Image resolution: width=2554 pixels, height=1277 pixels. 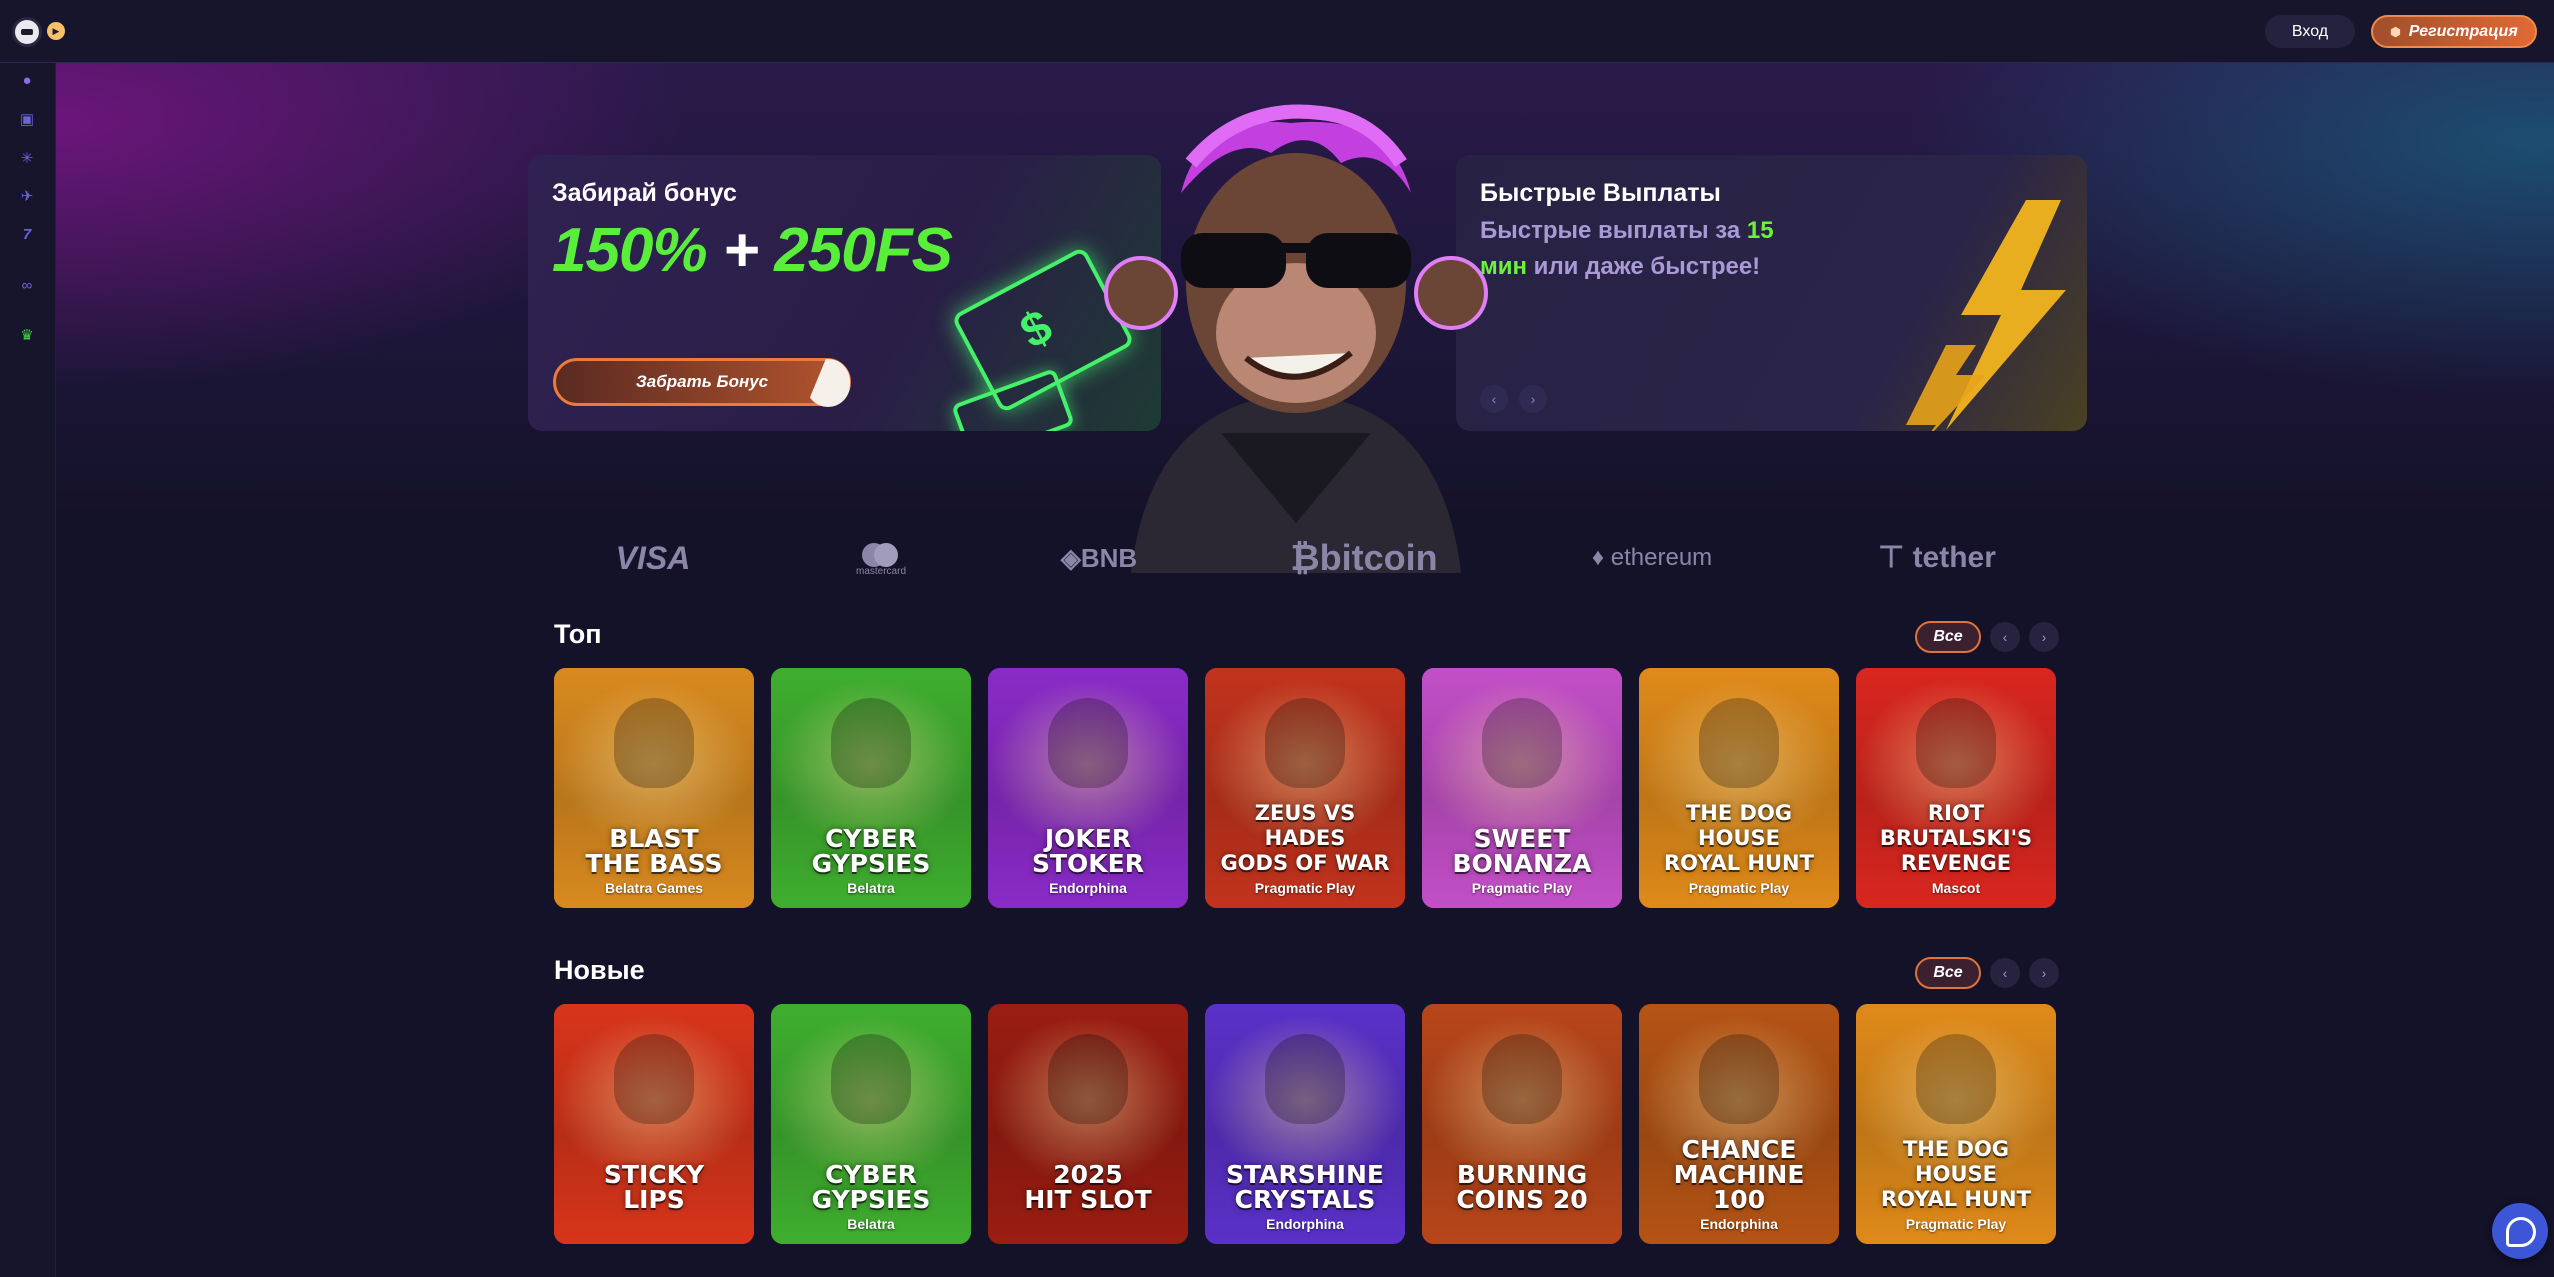 What do you see at coordinates (2005, 637) in the screenshot?
I see `section-top-prev-button: ‹` at bounding box center [2005, 637].